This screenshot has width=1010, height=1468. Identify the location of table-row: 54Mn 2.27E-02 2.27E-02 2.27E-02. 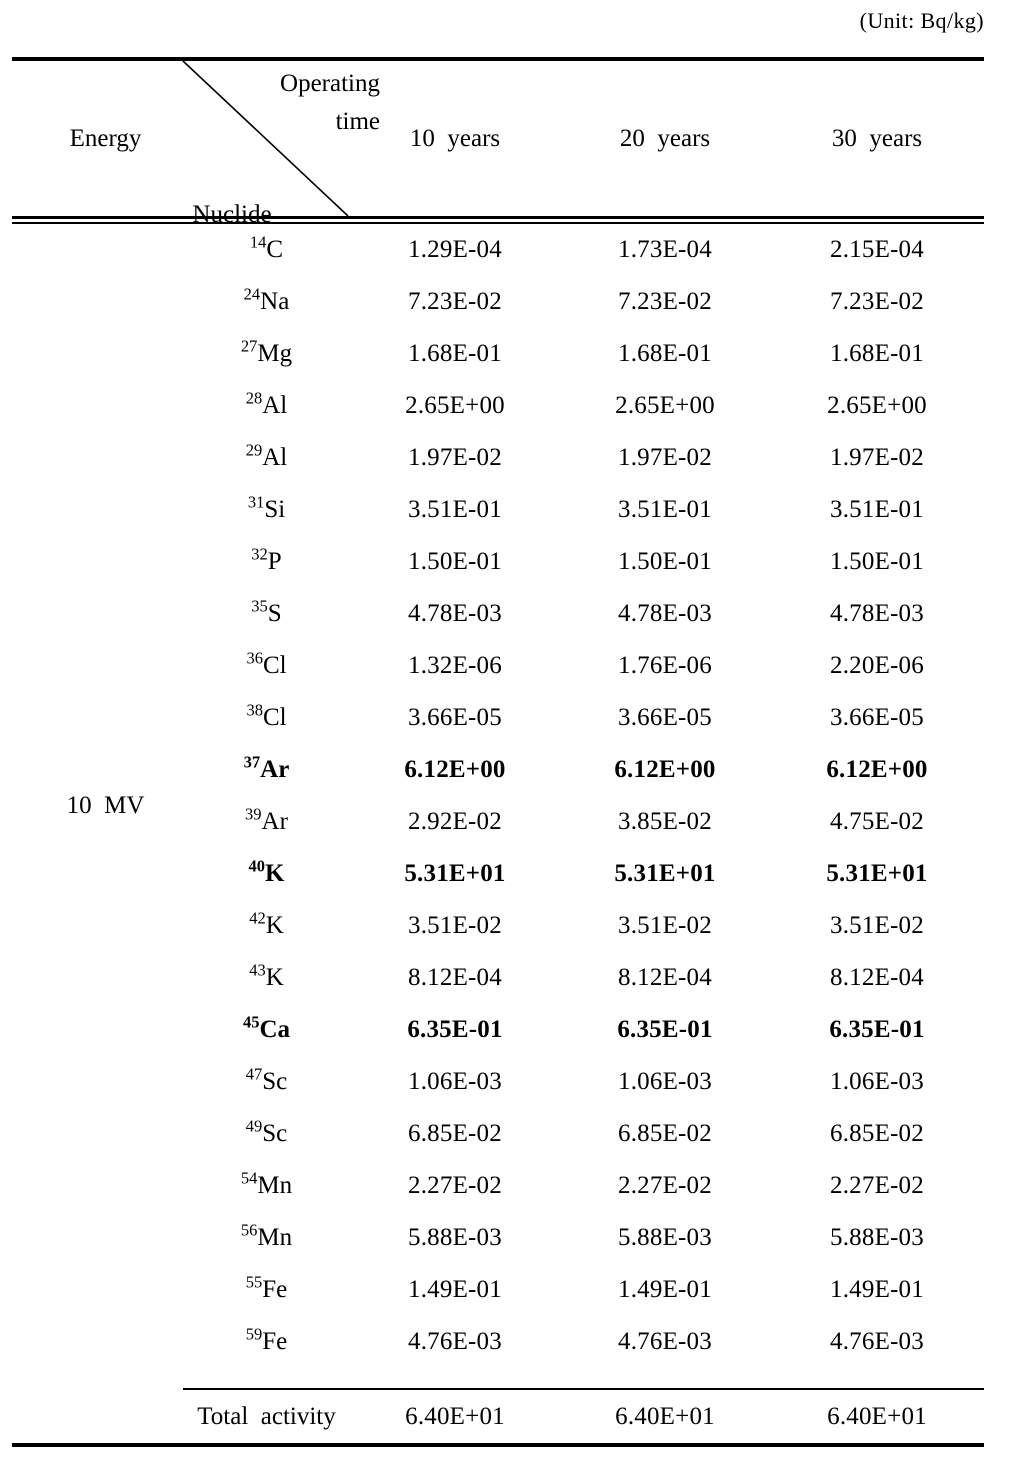
(492, 1186).